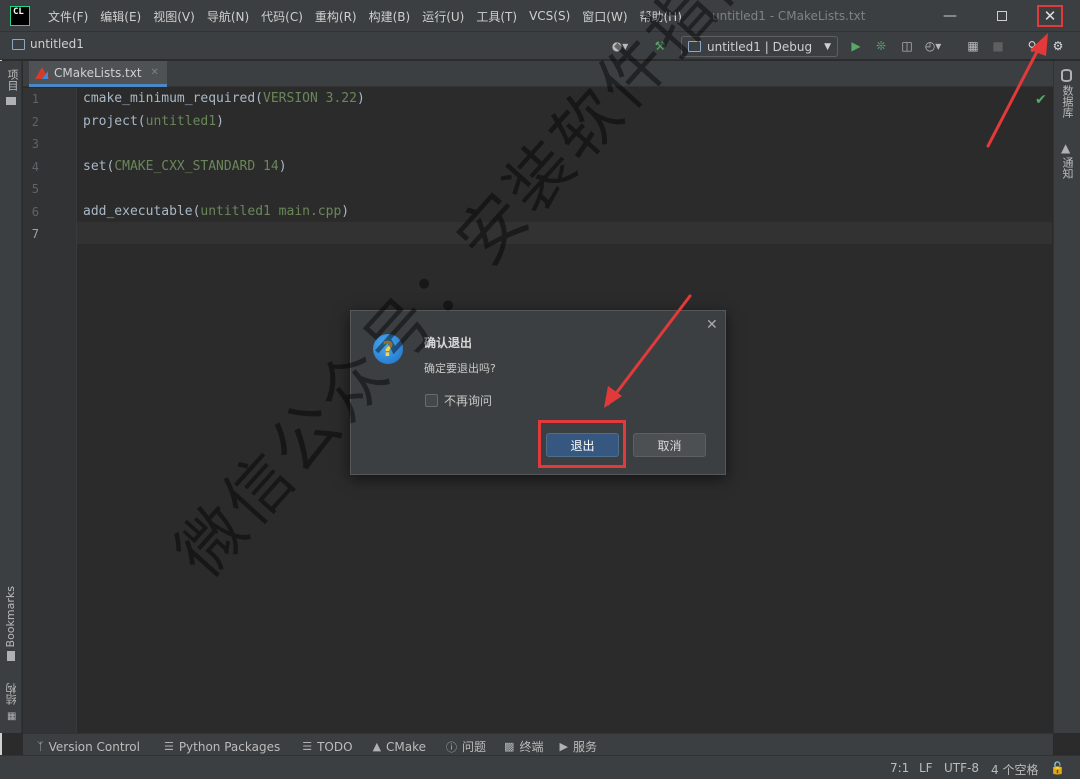 Image resolution: width=1080 pixels, height=779 pixels. I want to click on bookmark-icon, so click(11, 656).